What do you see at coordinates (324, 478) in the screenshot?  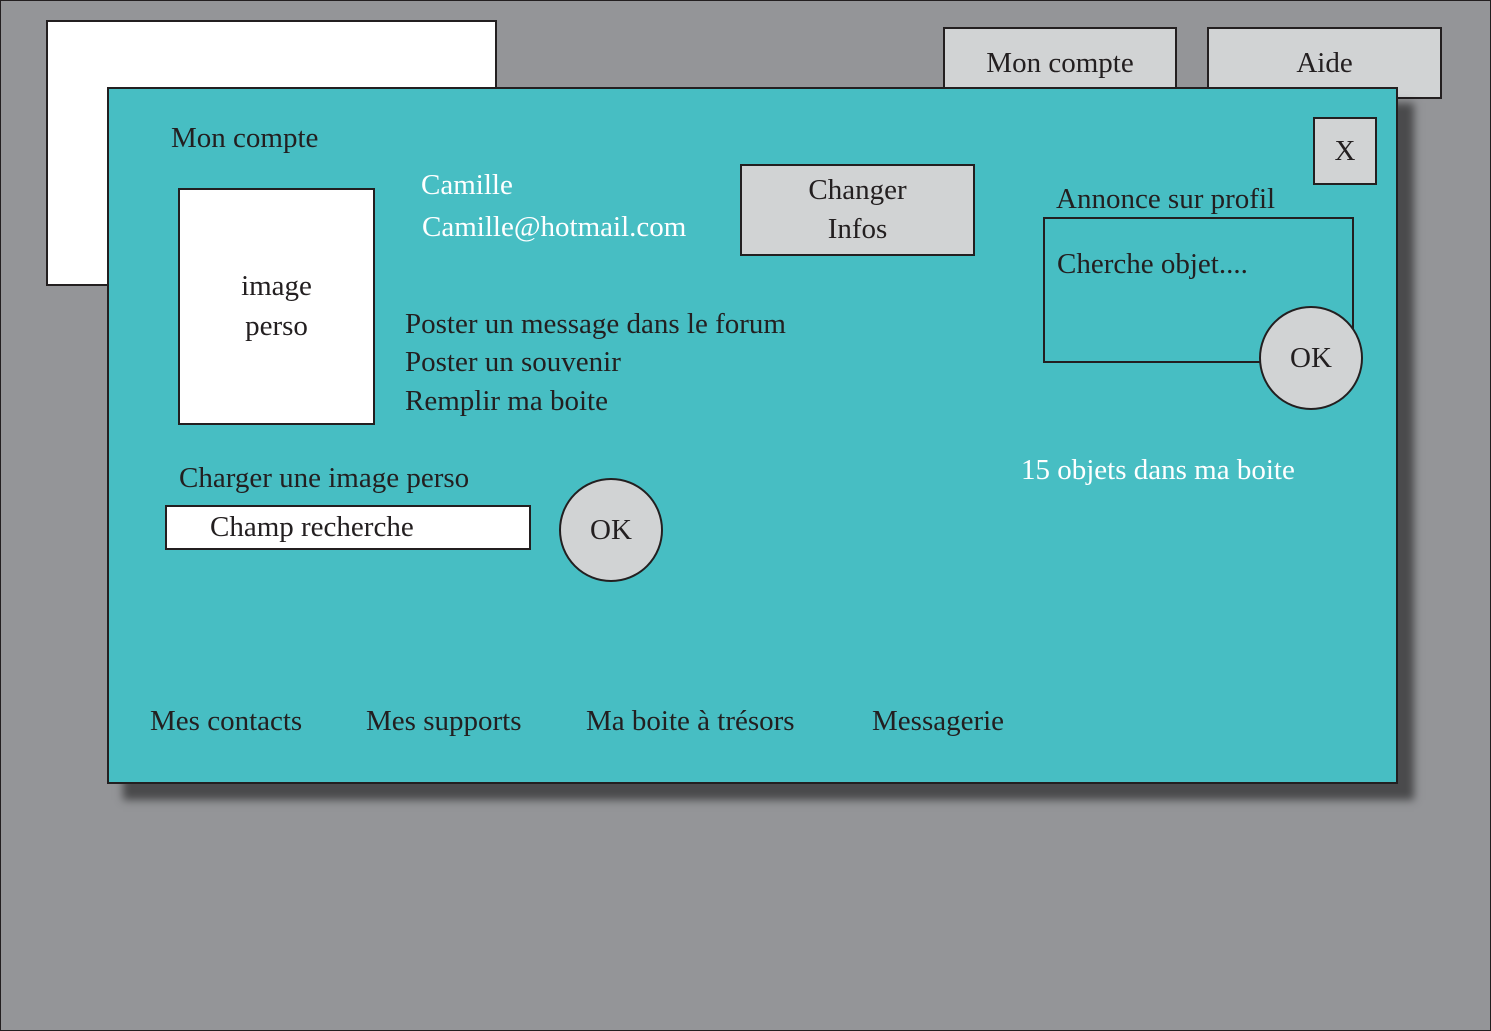 I see `upload-label: Charger une image perso` at bounding box center [324, 478].